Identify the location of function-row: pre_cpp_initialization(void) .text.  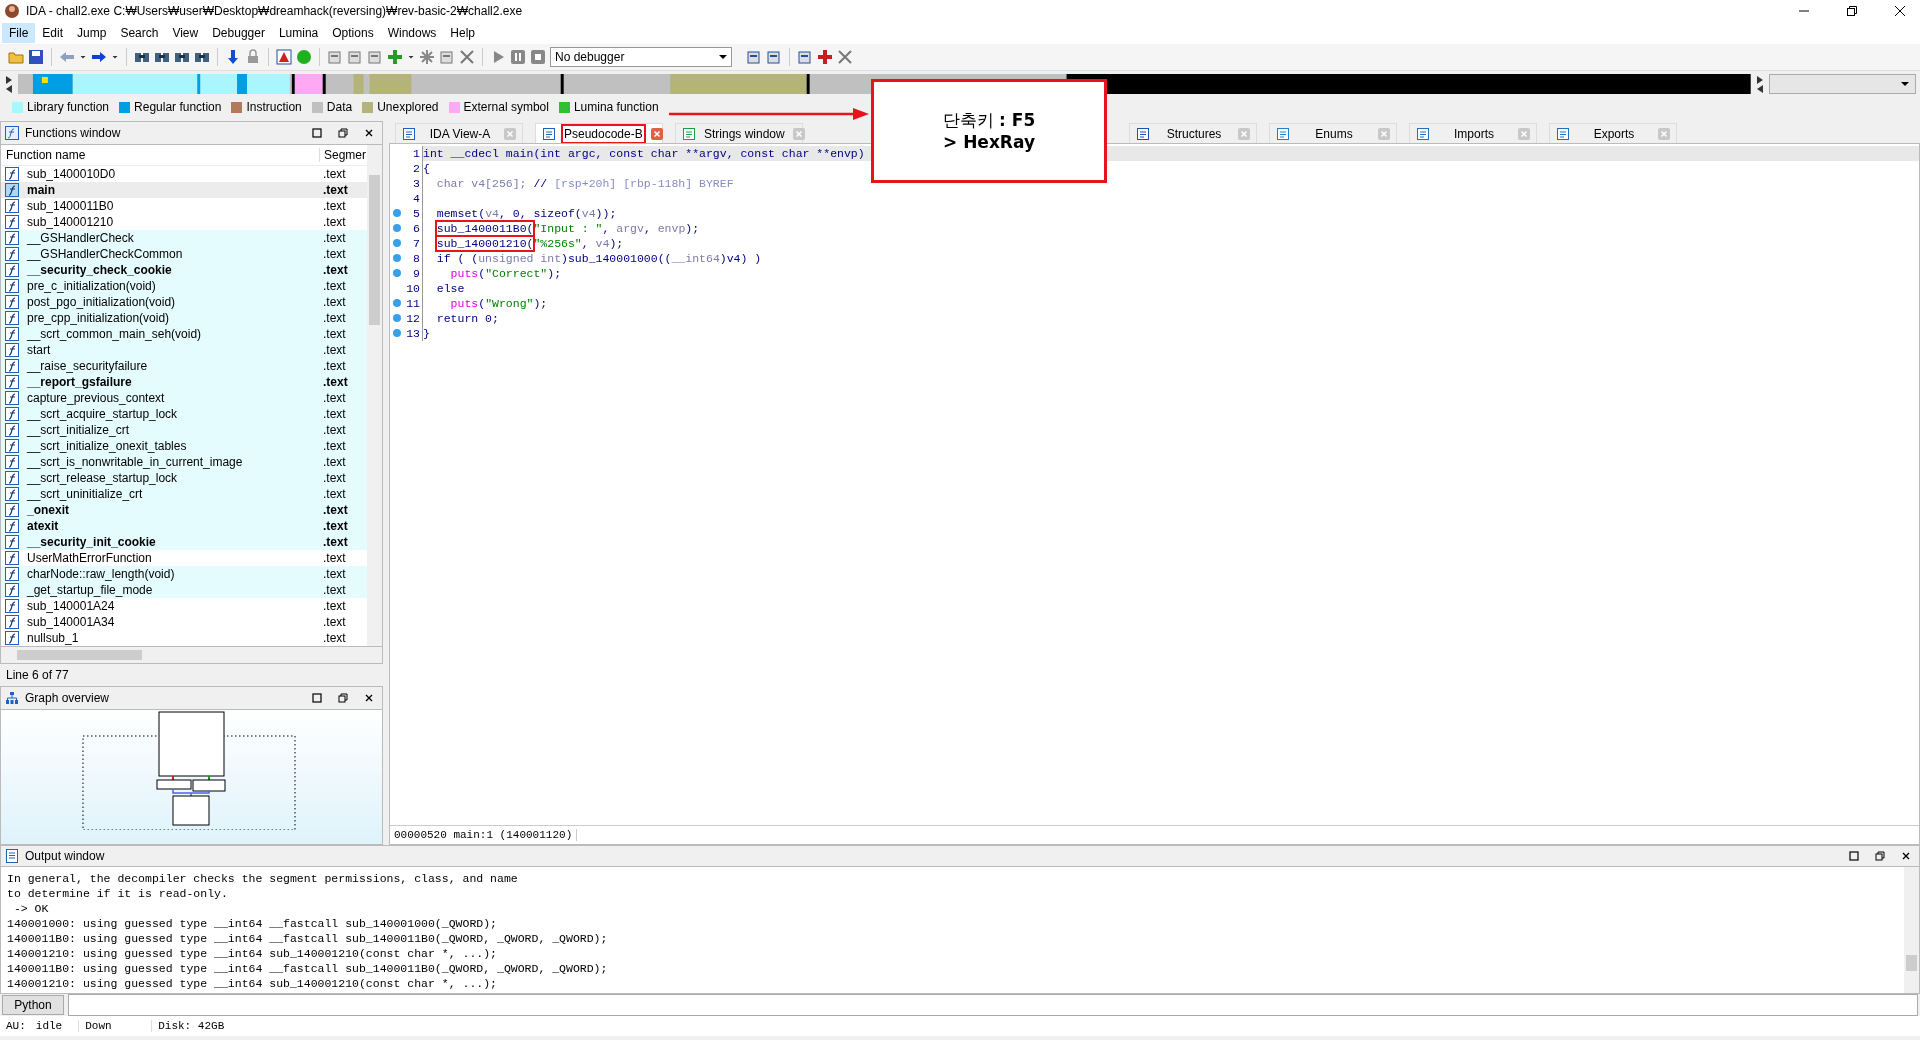
(184, 318).